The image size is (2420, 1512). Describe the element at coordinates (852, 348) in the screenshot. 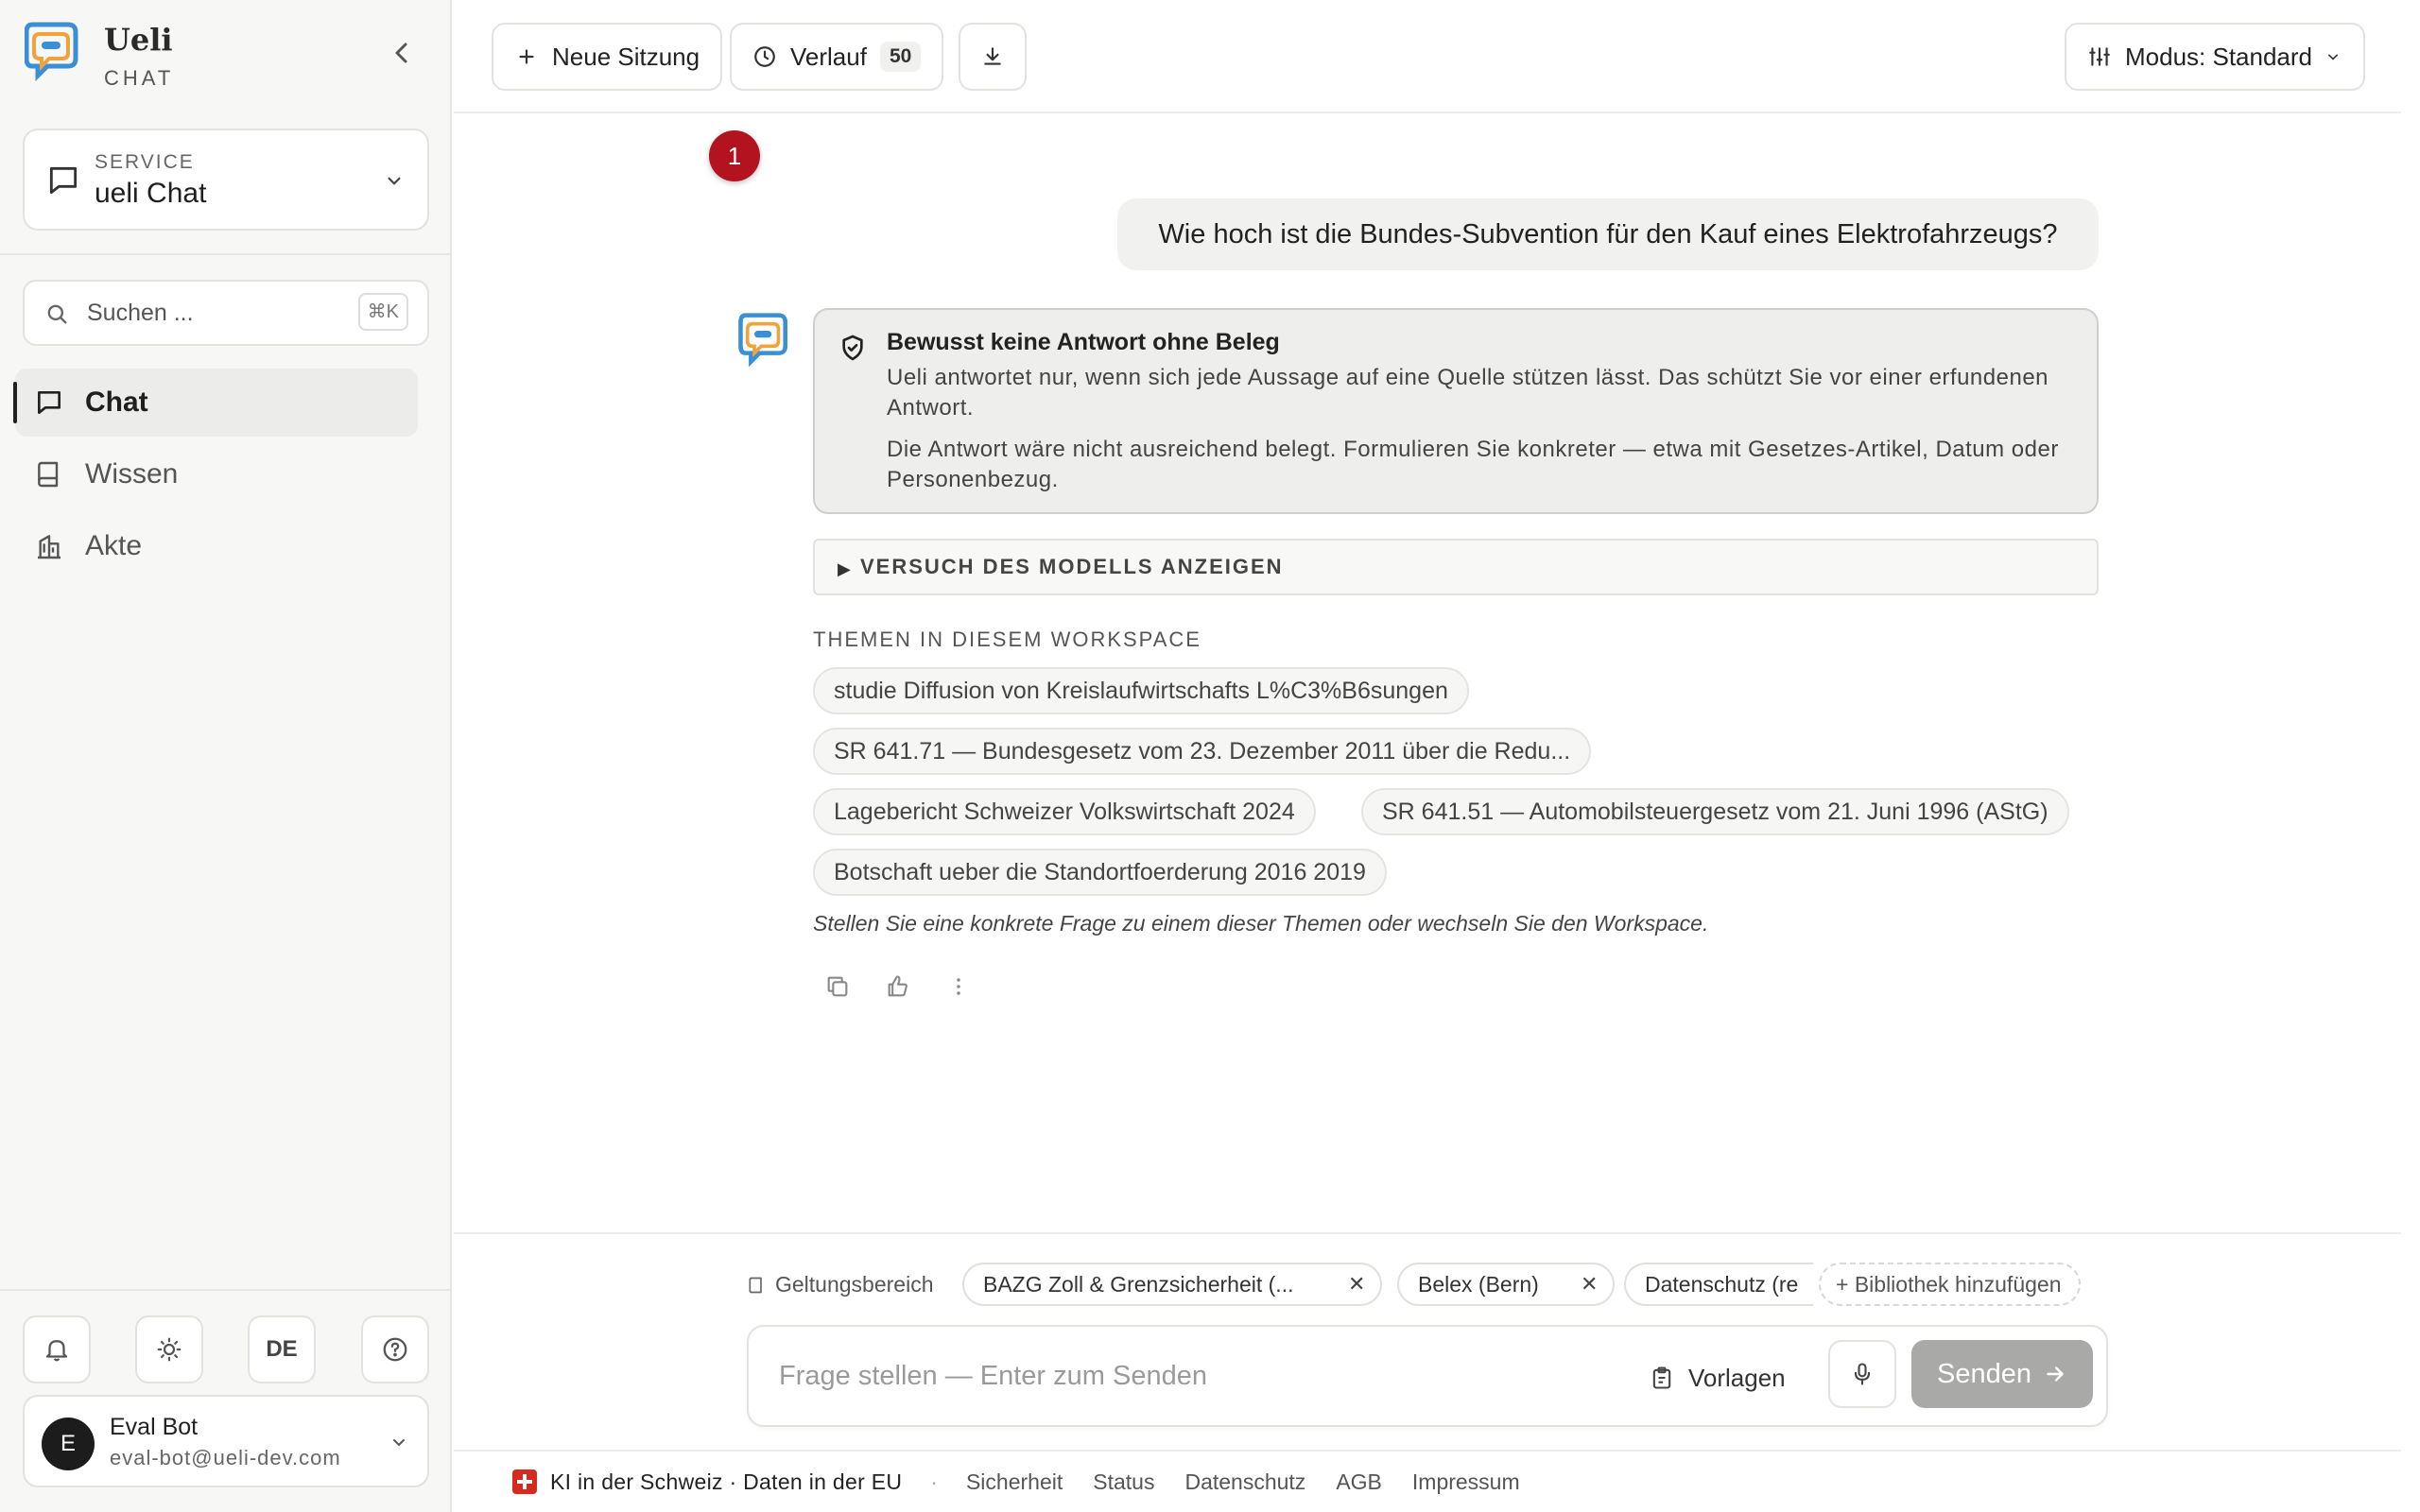

I see `shield-check-icon` at that location.